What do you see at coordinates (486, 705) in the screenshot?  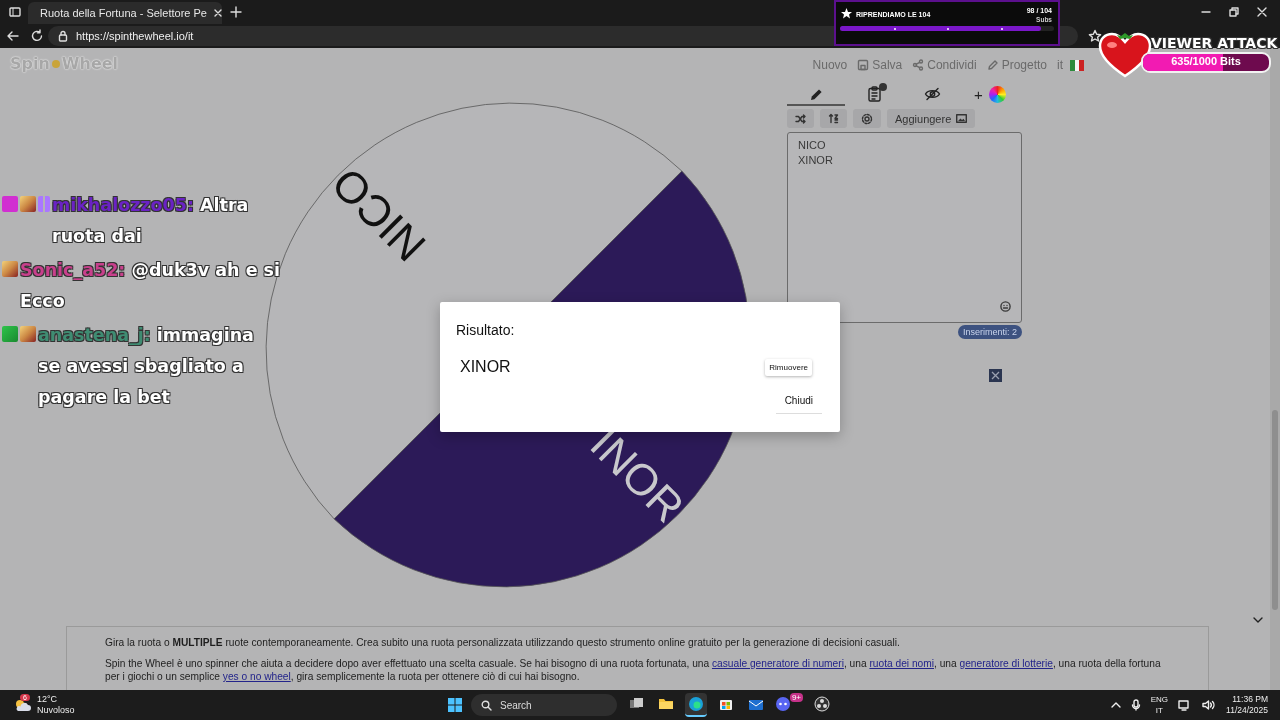 I see `search-icon` at bounding box center [486, 705].